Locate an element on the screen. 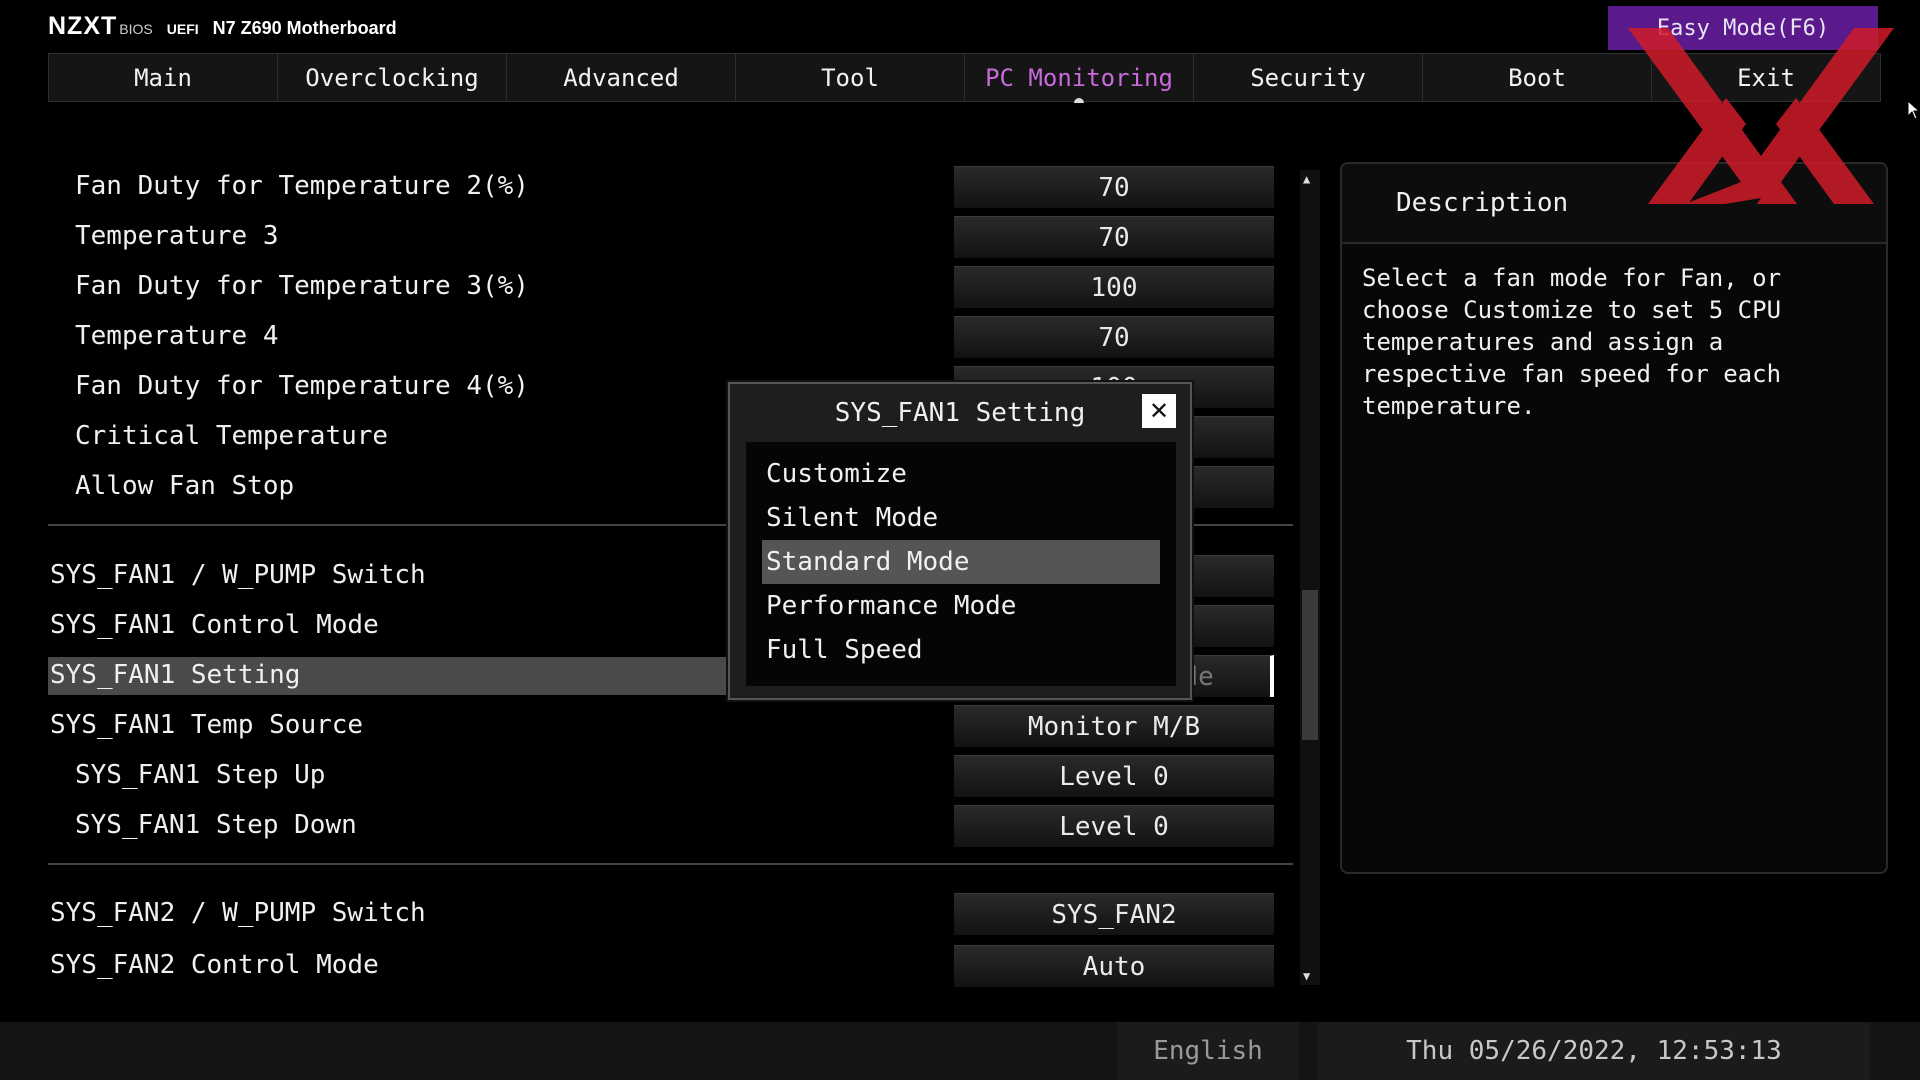  mouse-cursor-icon is located at coordinates (1913, 110).